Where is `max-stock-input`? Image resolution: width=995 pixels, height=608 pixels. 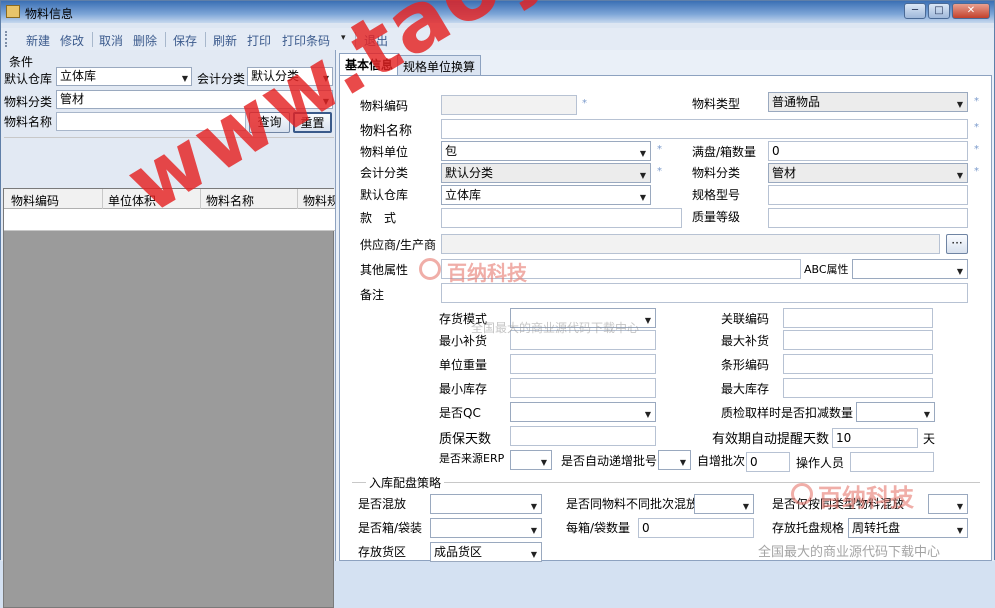
max-stock-input is located at coordinates (858, 388).